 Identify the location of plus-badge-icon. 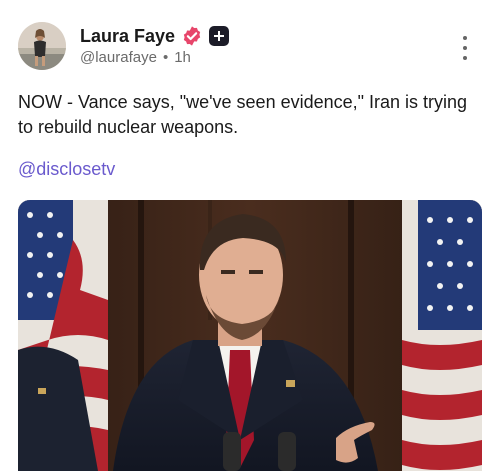
(219, 36).